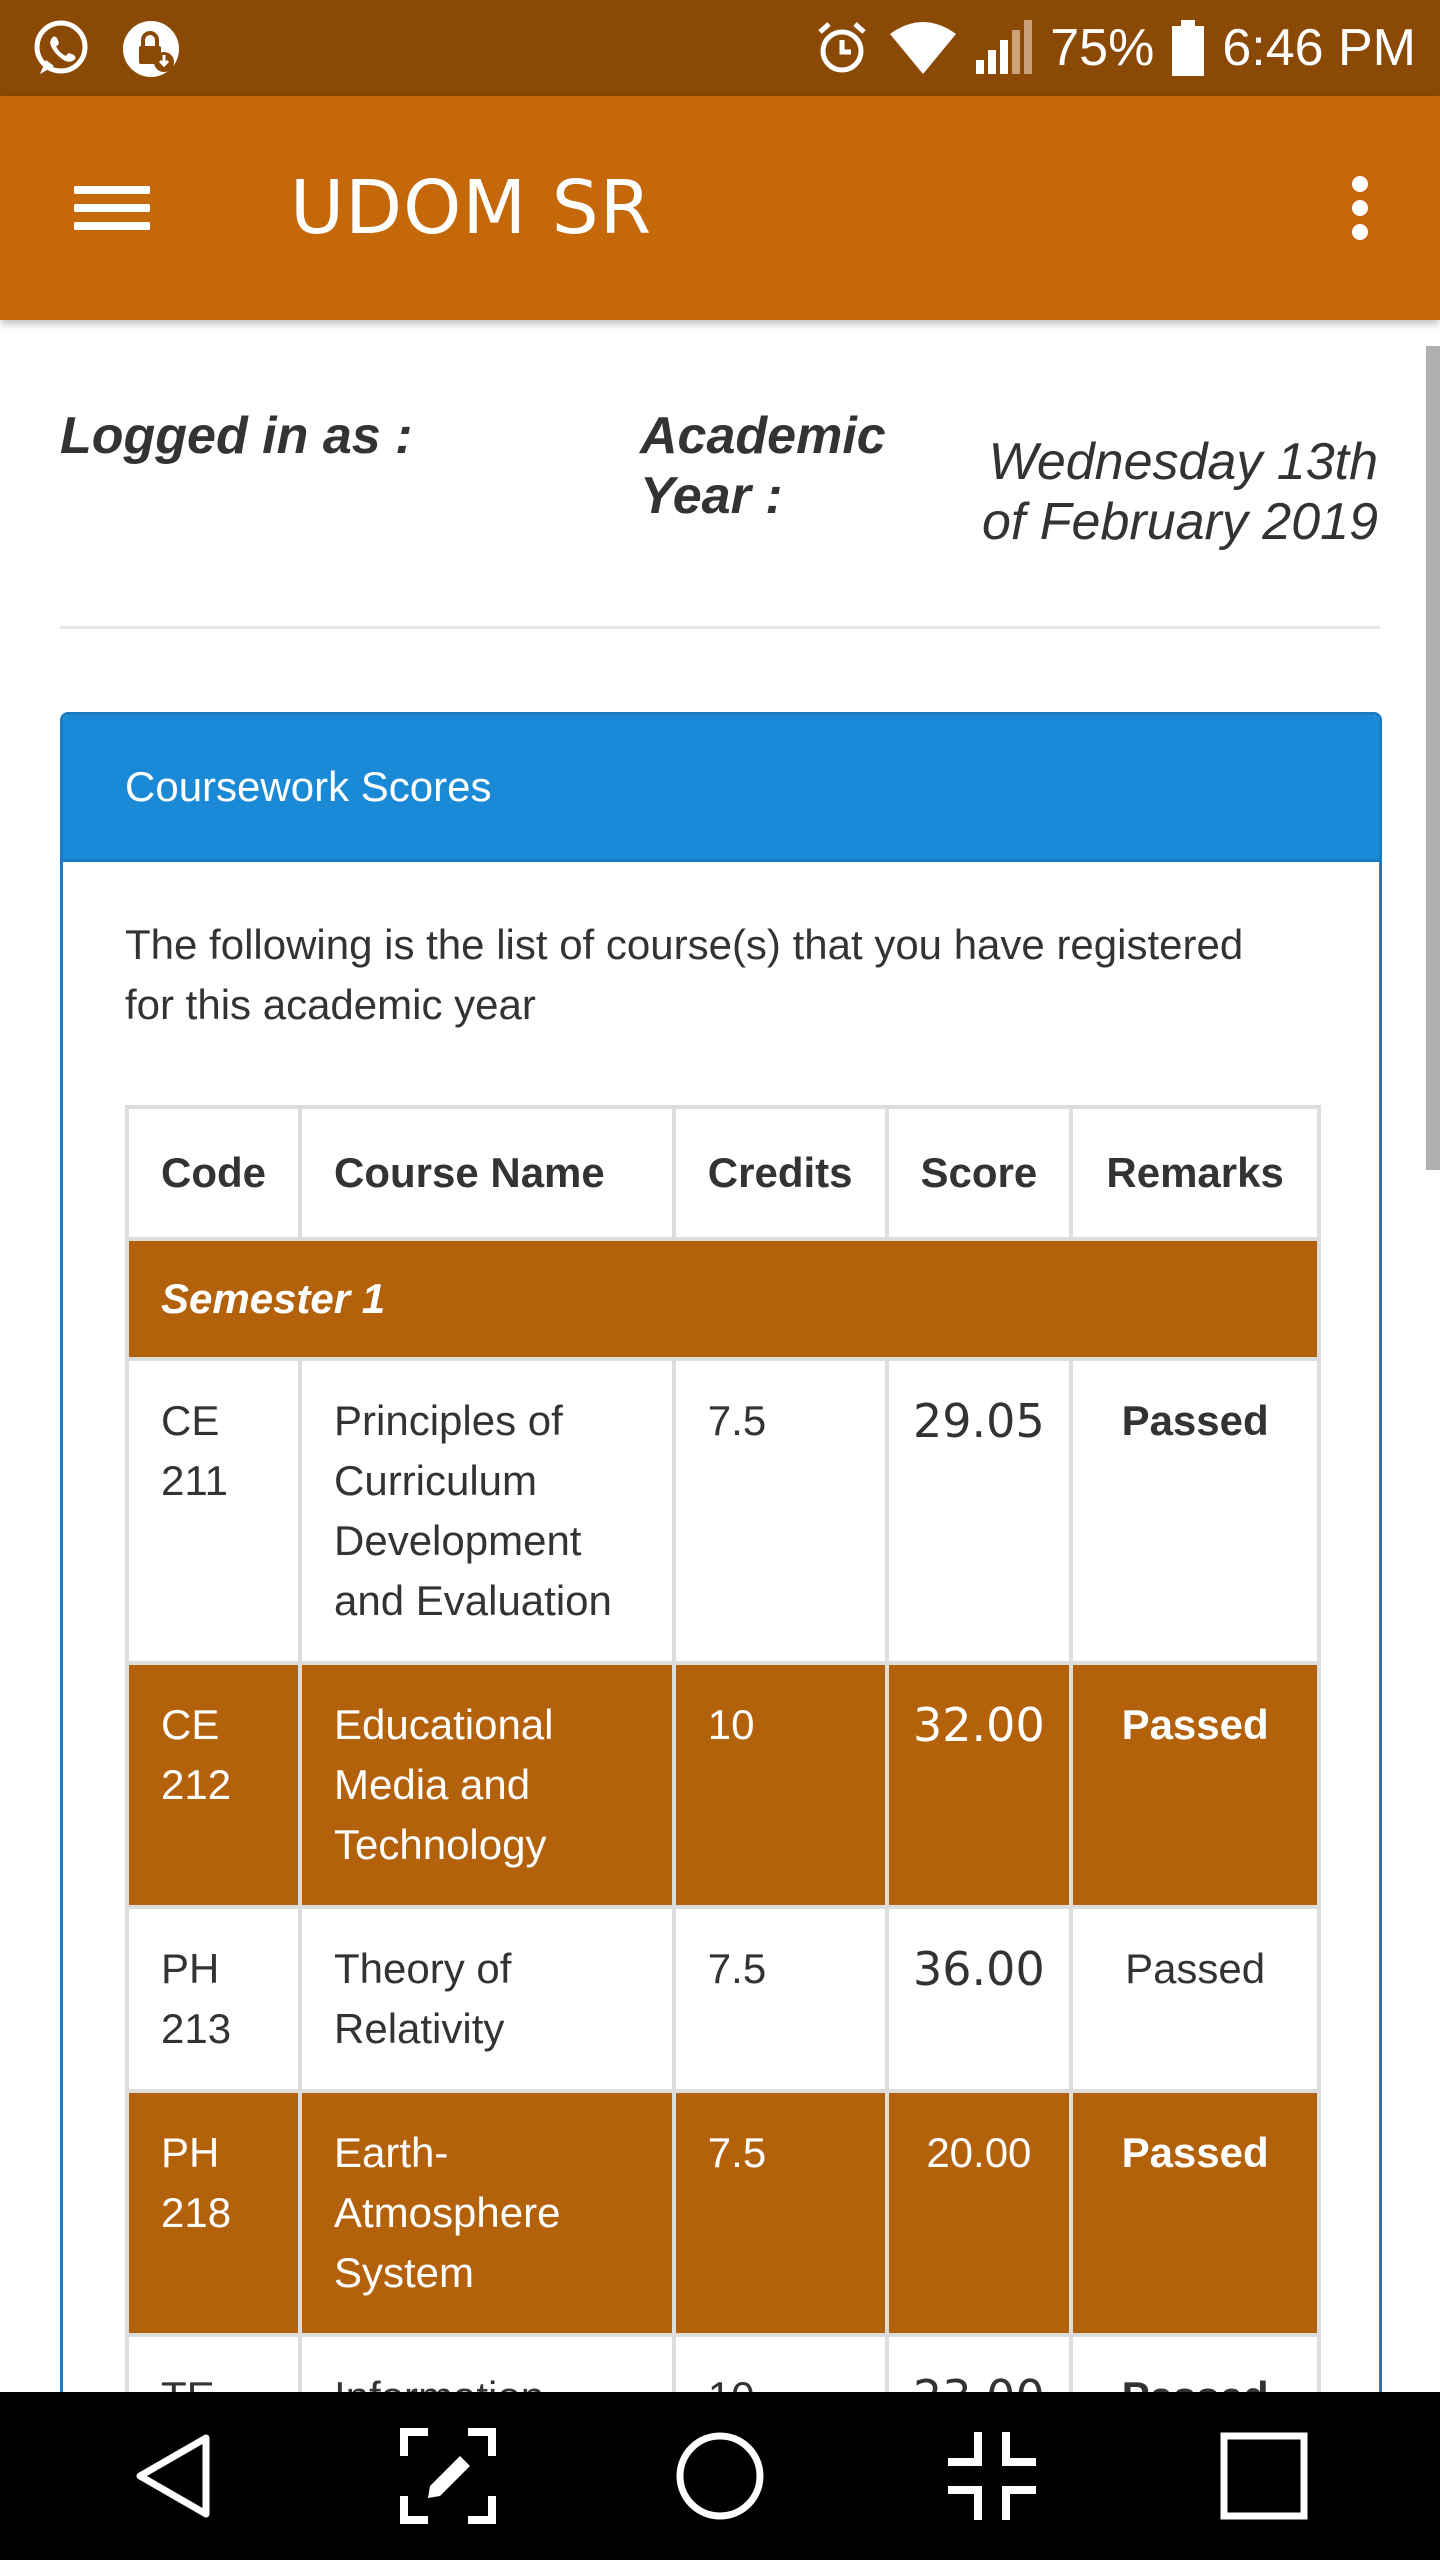 This screenshot has height=2560, width=1440. Describe the element at coordinates (1138, 492) in the screenshot. I see `current-date: Wednesday 13th of February 2019` at that location.